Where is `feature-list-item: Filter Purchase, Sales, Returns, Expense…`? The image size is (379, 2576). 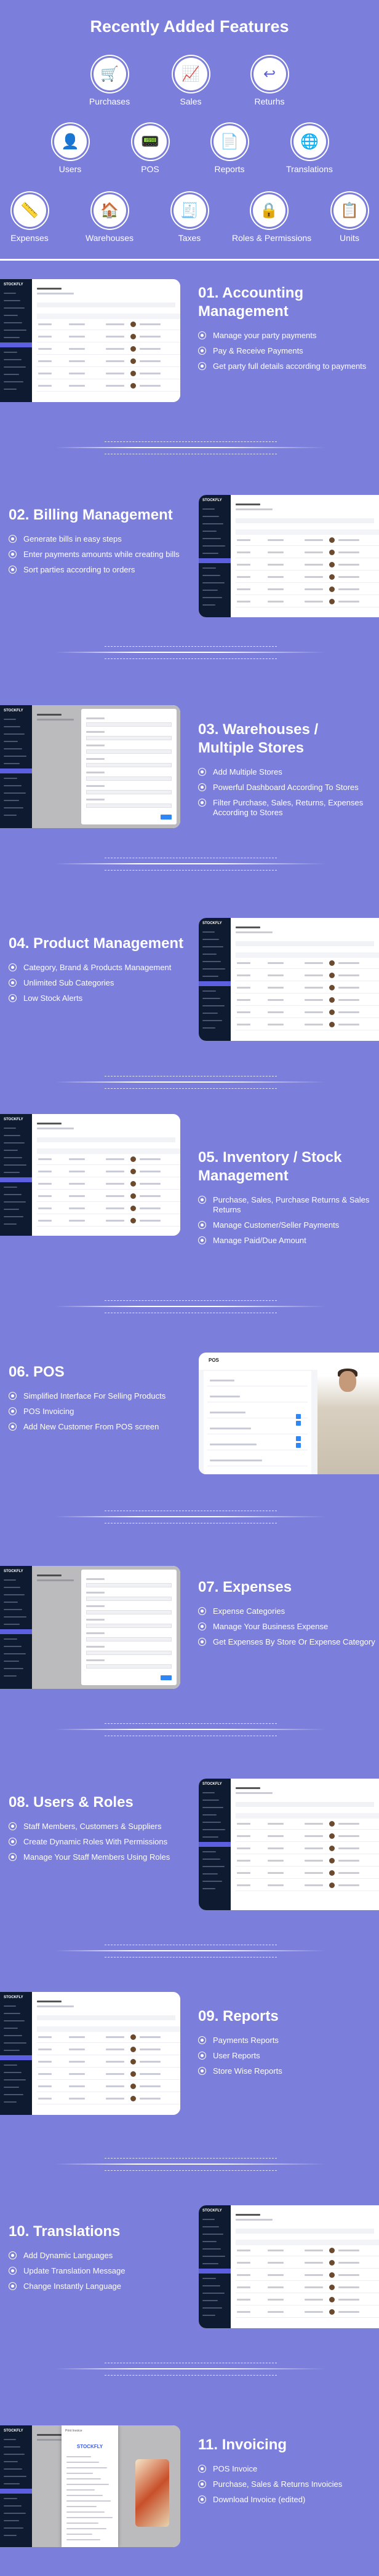
feature-list-item: Filter Purchase, Sales, Returns, Expense… is located at coordinates (288, 808).